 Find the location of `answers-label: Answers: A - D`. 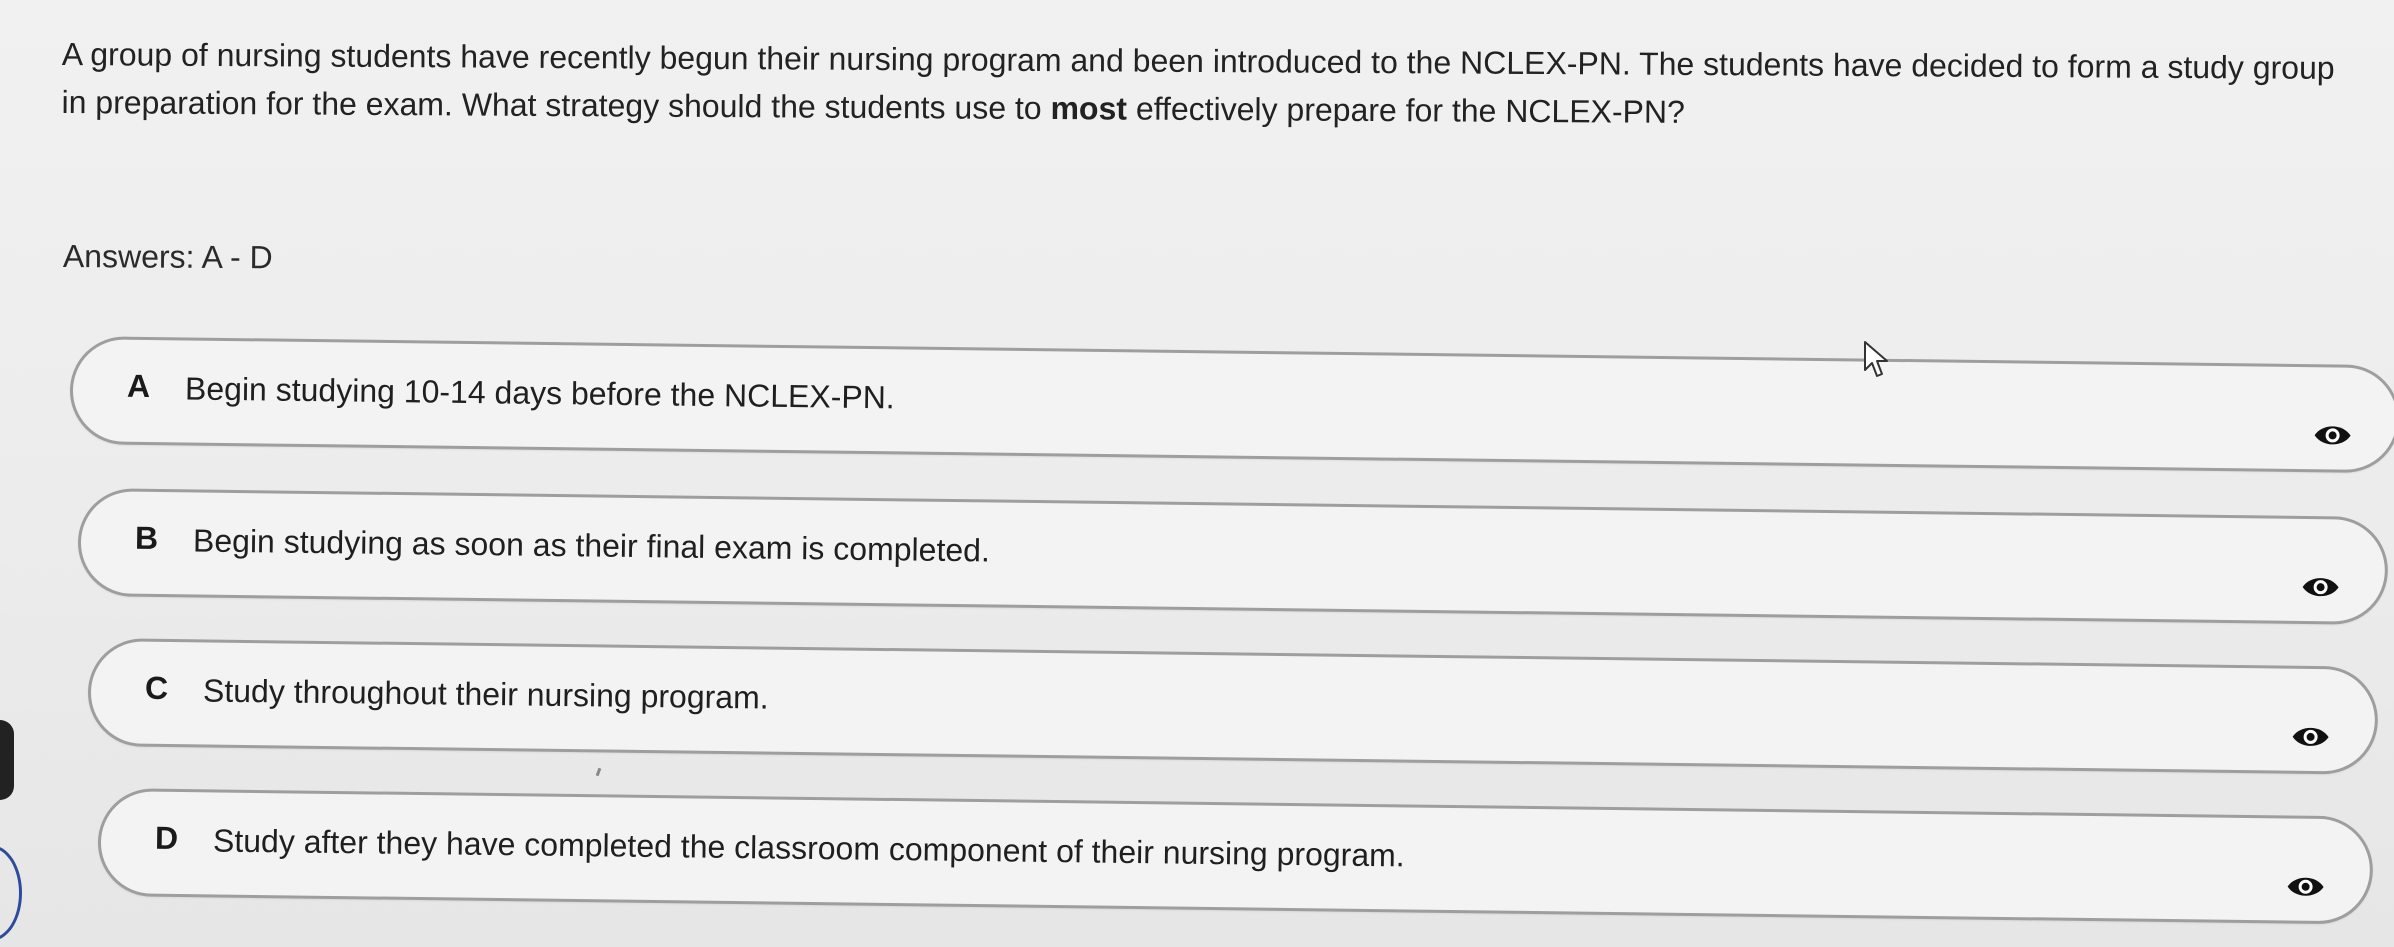

answers-label: Answers: A - D is located at coordinates (167, 257).